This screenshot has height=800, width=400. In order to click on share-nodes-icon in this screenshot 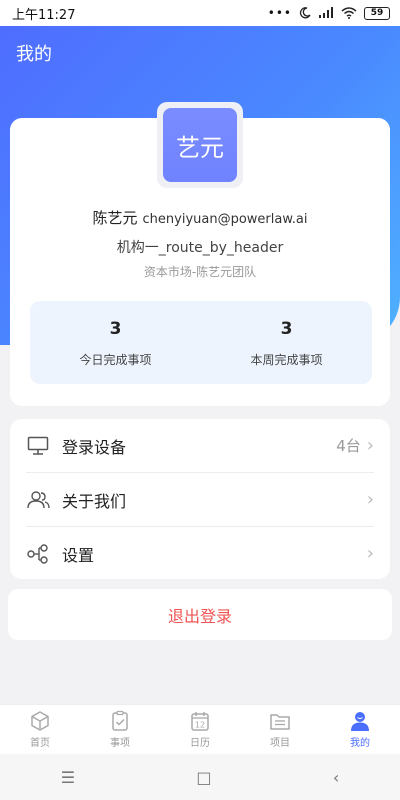, I will do `click(38, 554)`.